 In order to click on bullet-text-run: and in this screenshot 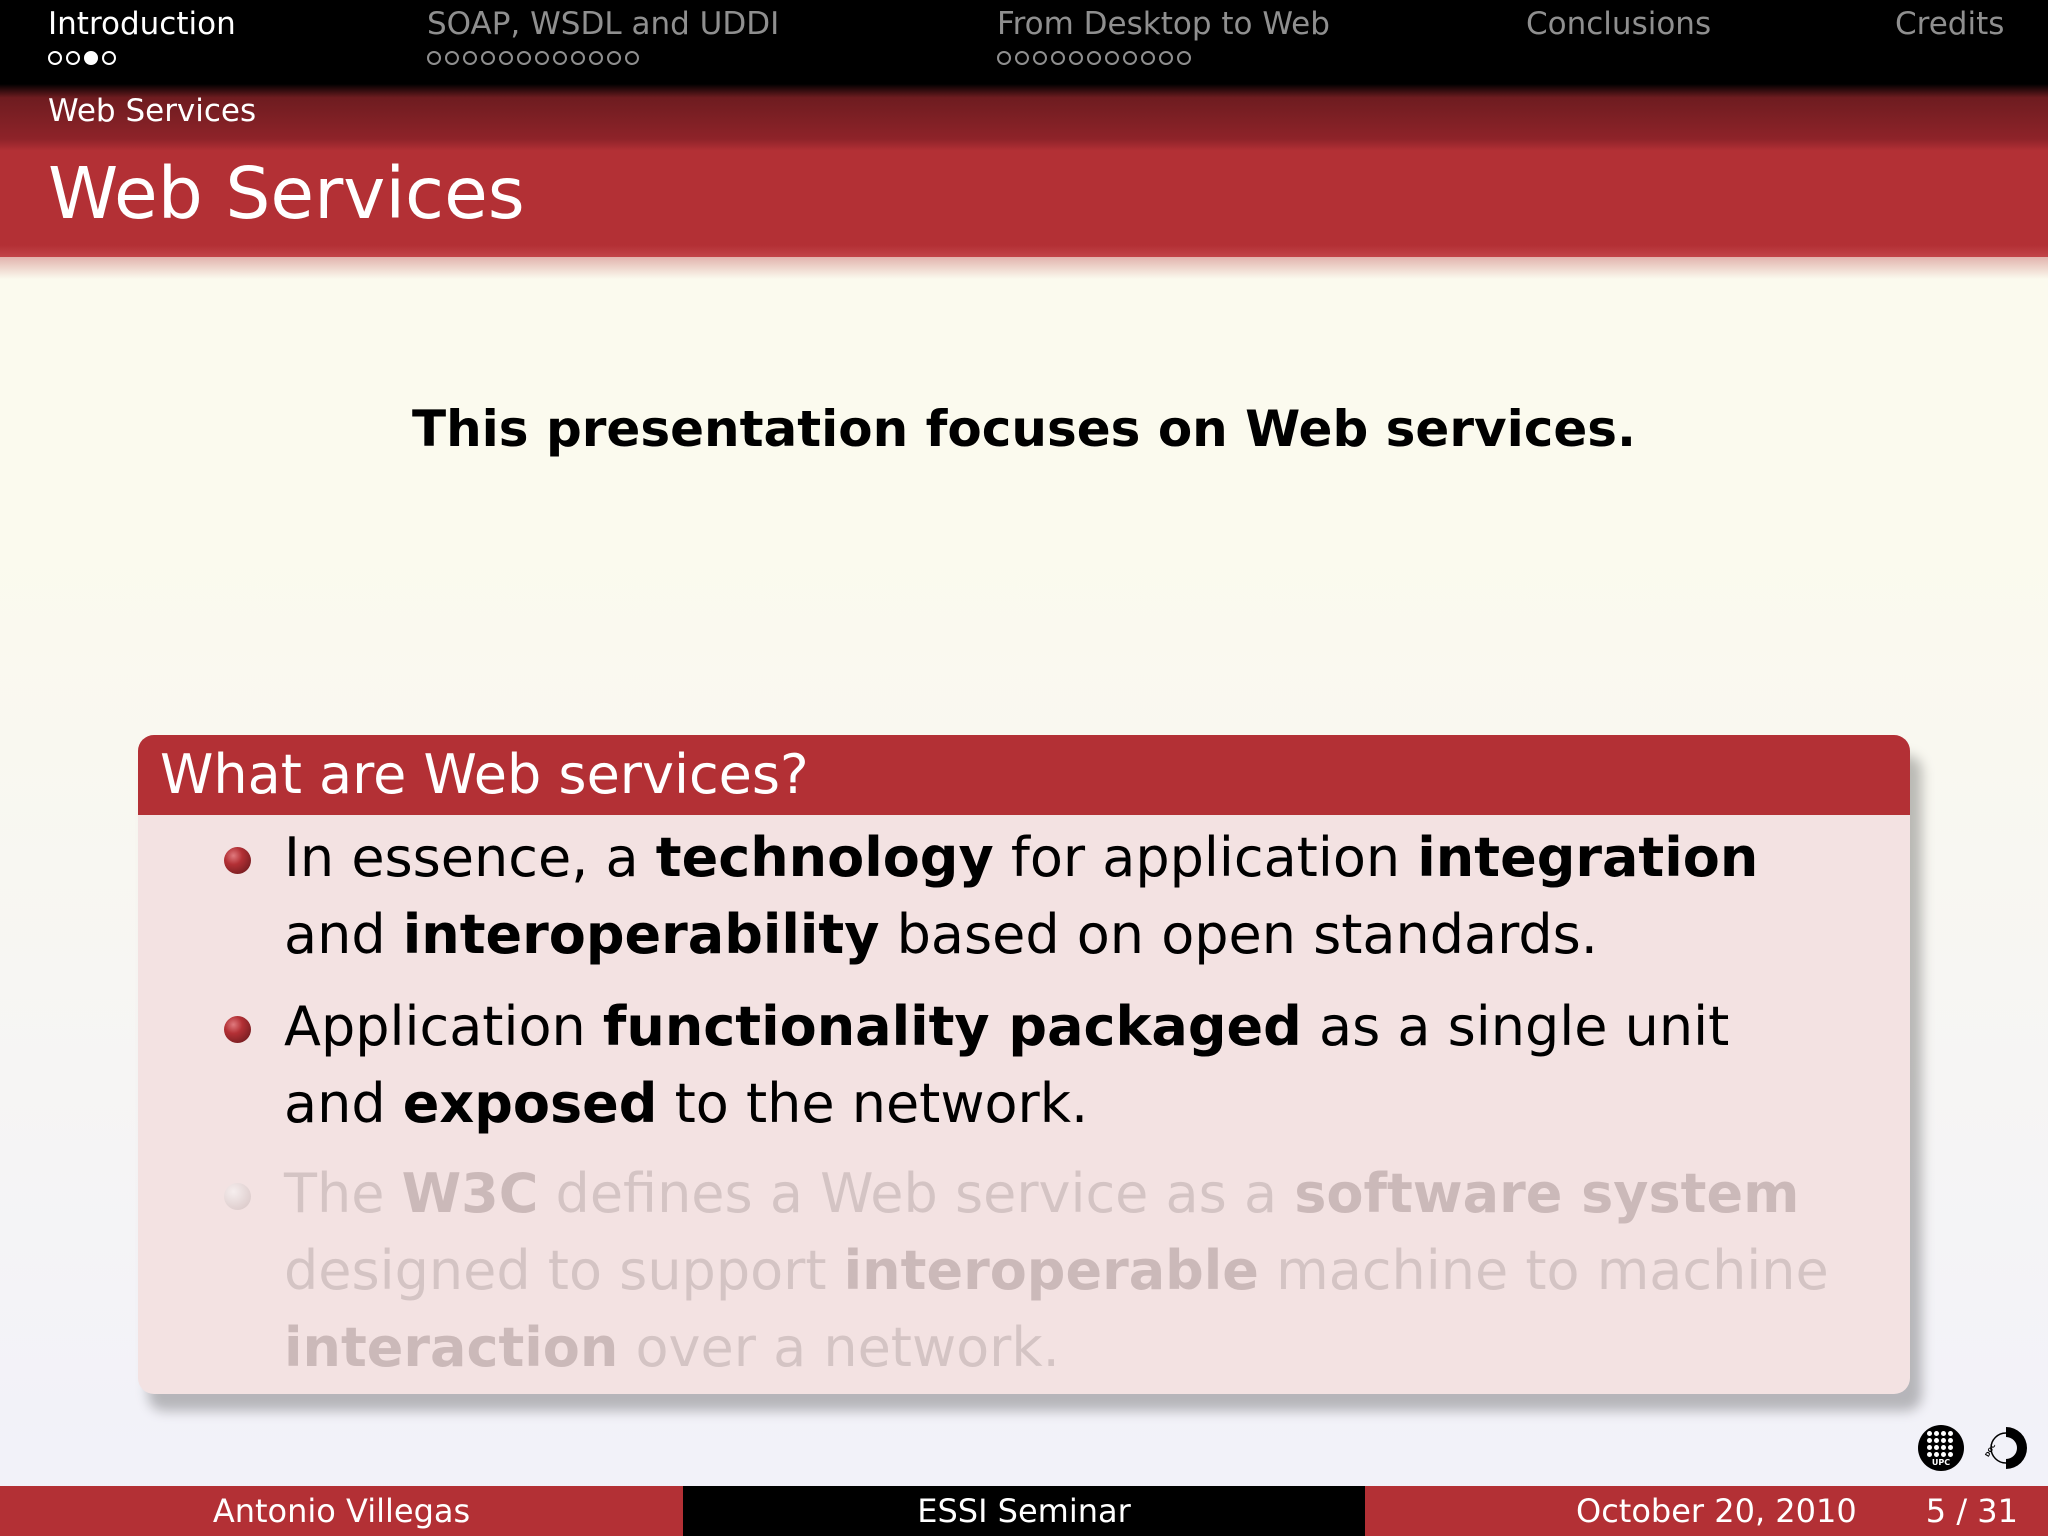, I will do `click(343, 934)`.